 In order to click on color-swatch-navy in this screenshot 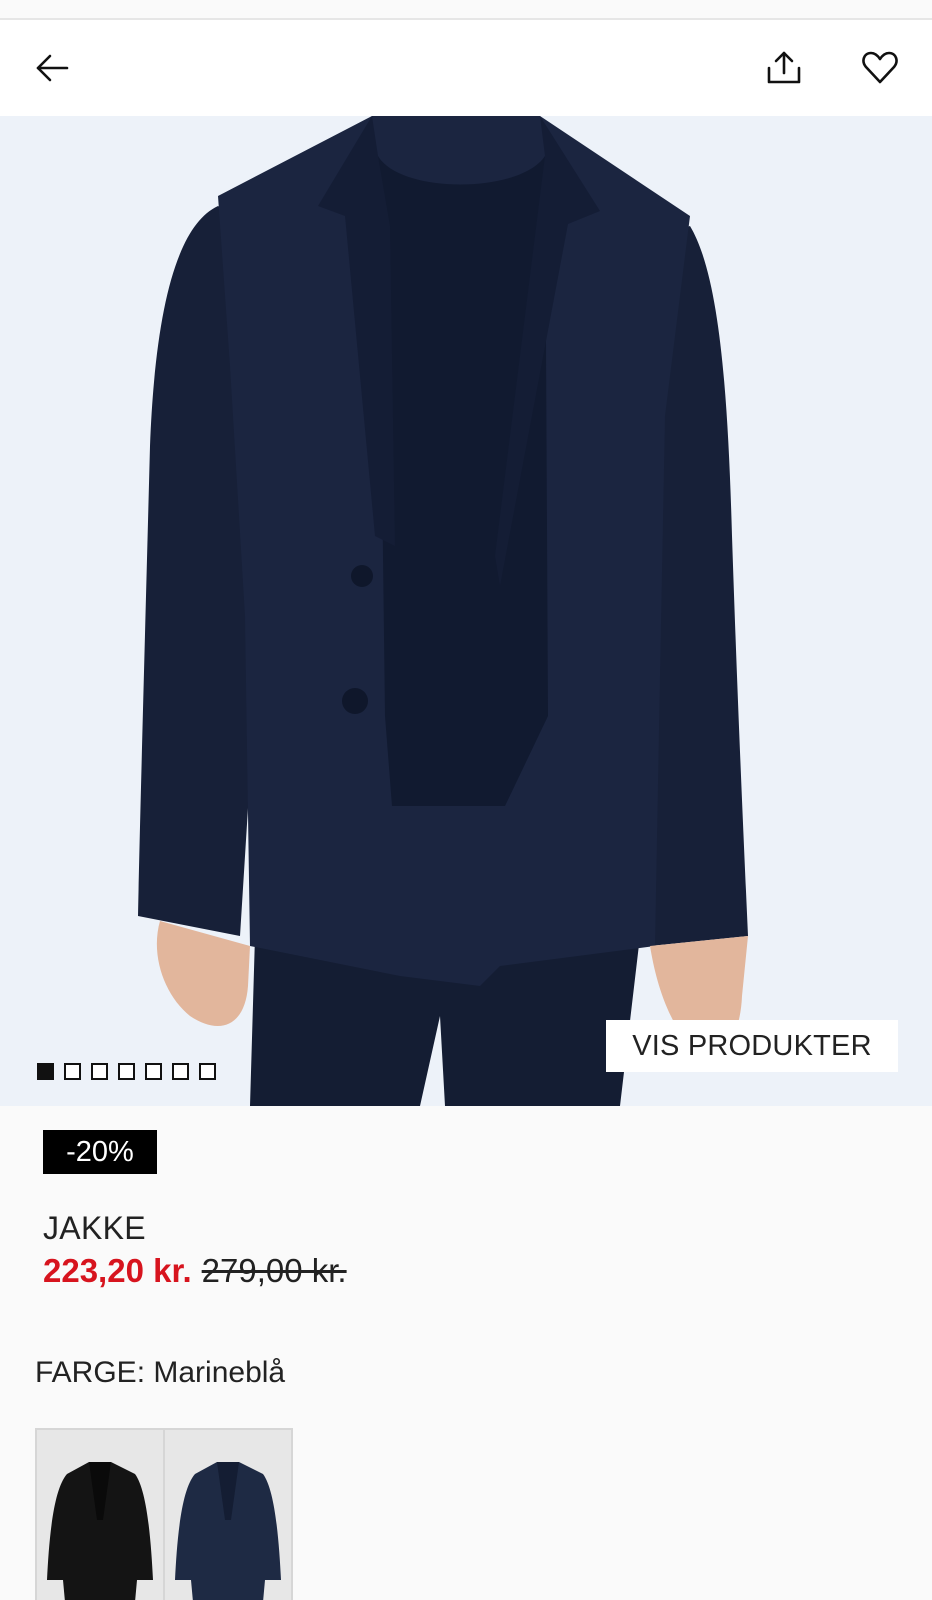, I will do `click(228, 1514)`.